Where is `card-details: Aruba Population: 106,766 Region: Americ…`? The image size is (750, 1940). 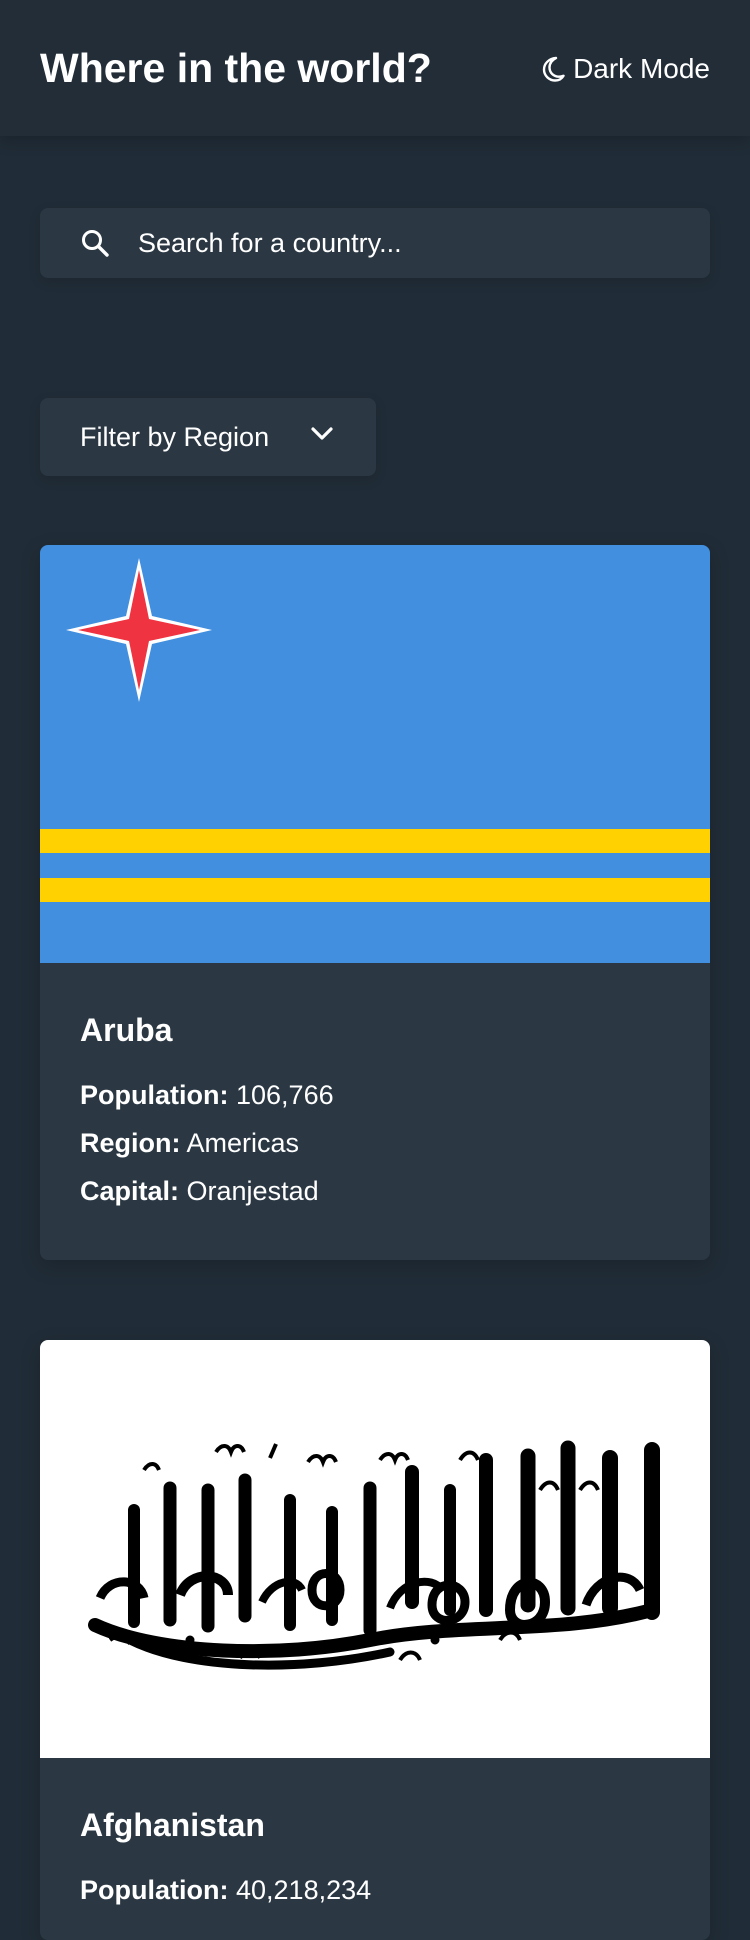 card-details: Aruba Population: 106,766 Region: Americ… is located at coordinates (375, 1089).